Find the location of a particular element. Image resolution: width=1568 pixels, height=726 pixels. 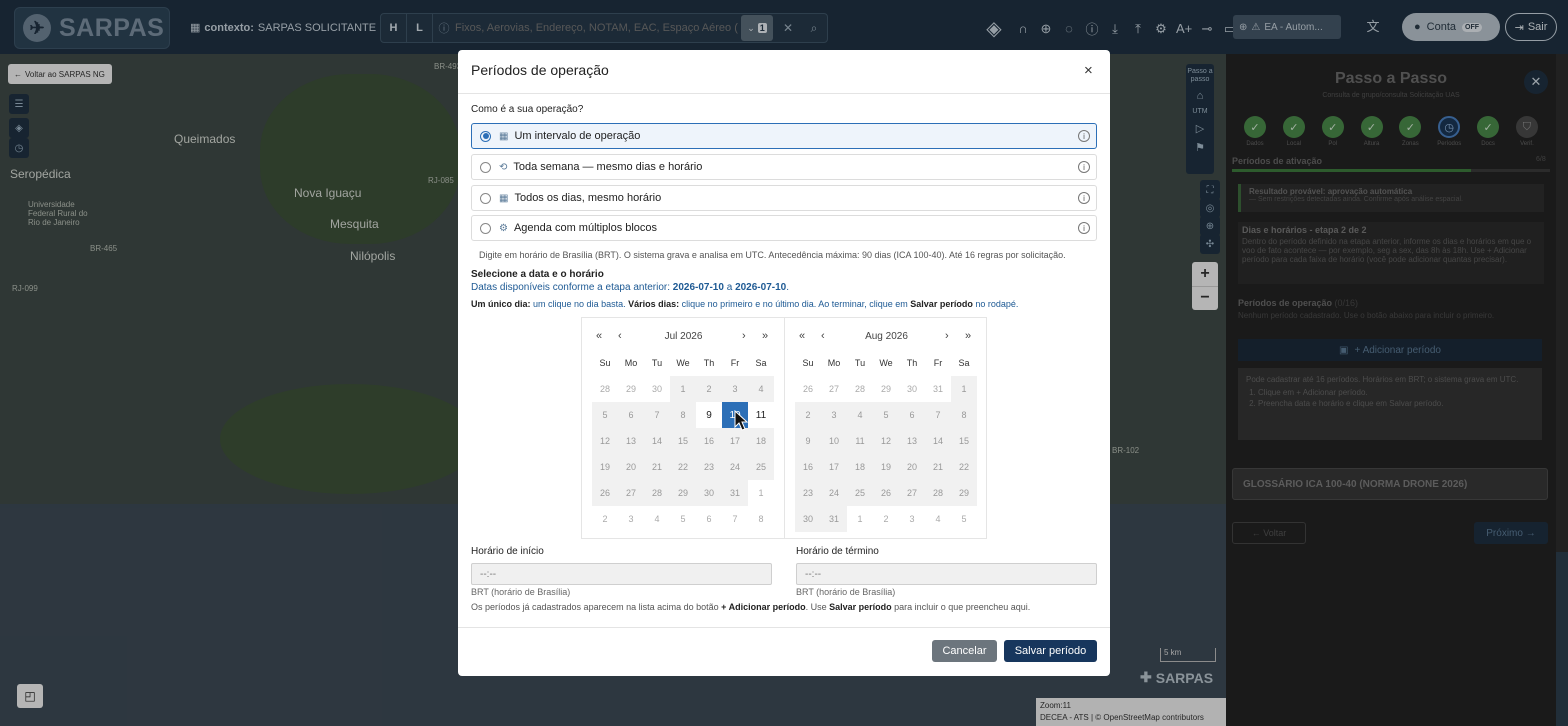

calendar-day: 20 is located at coordinates (631, 467).